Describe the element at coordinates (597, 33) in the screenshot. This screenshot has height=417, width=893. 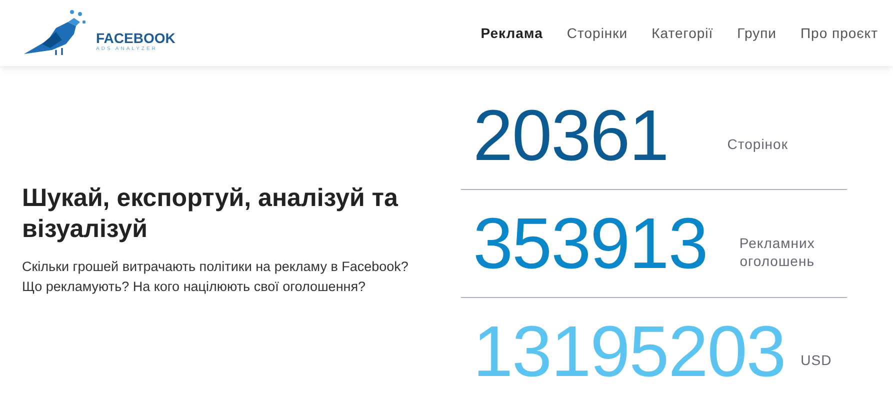
I see `nav-link: Сторінки` at that location.